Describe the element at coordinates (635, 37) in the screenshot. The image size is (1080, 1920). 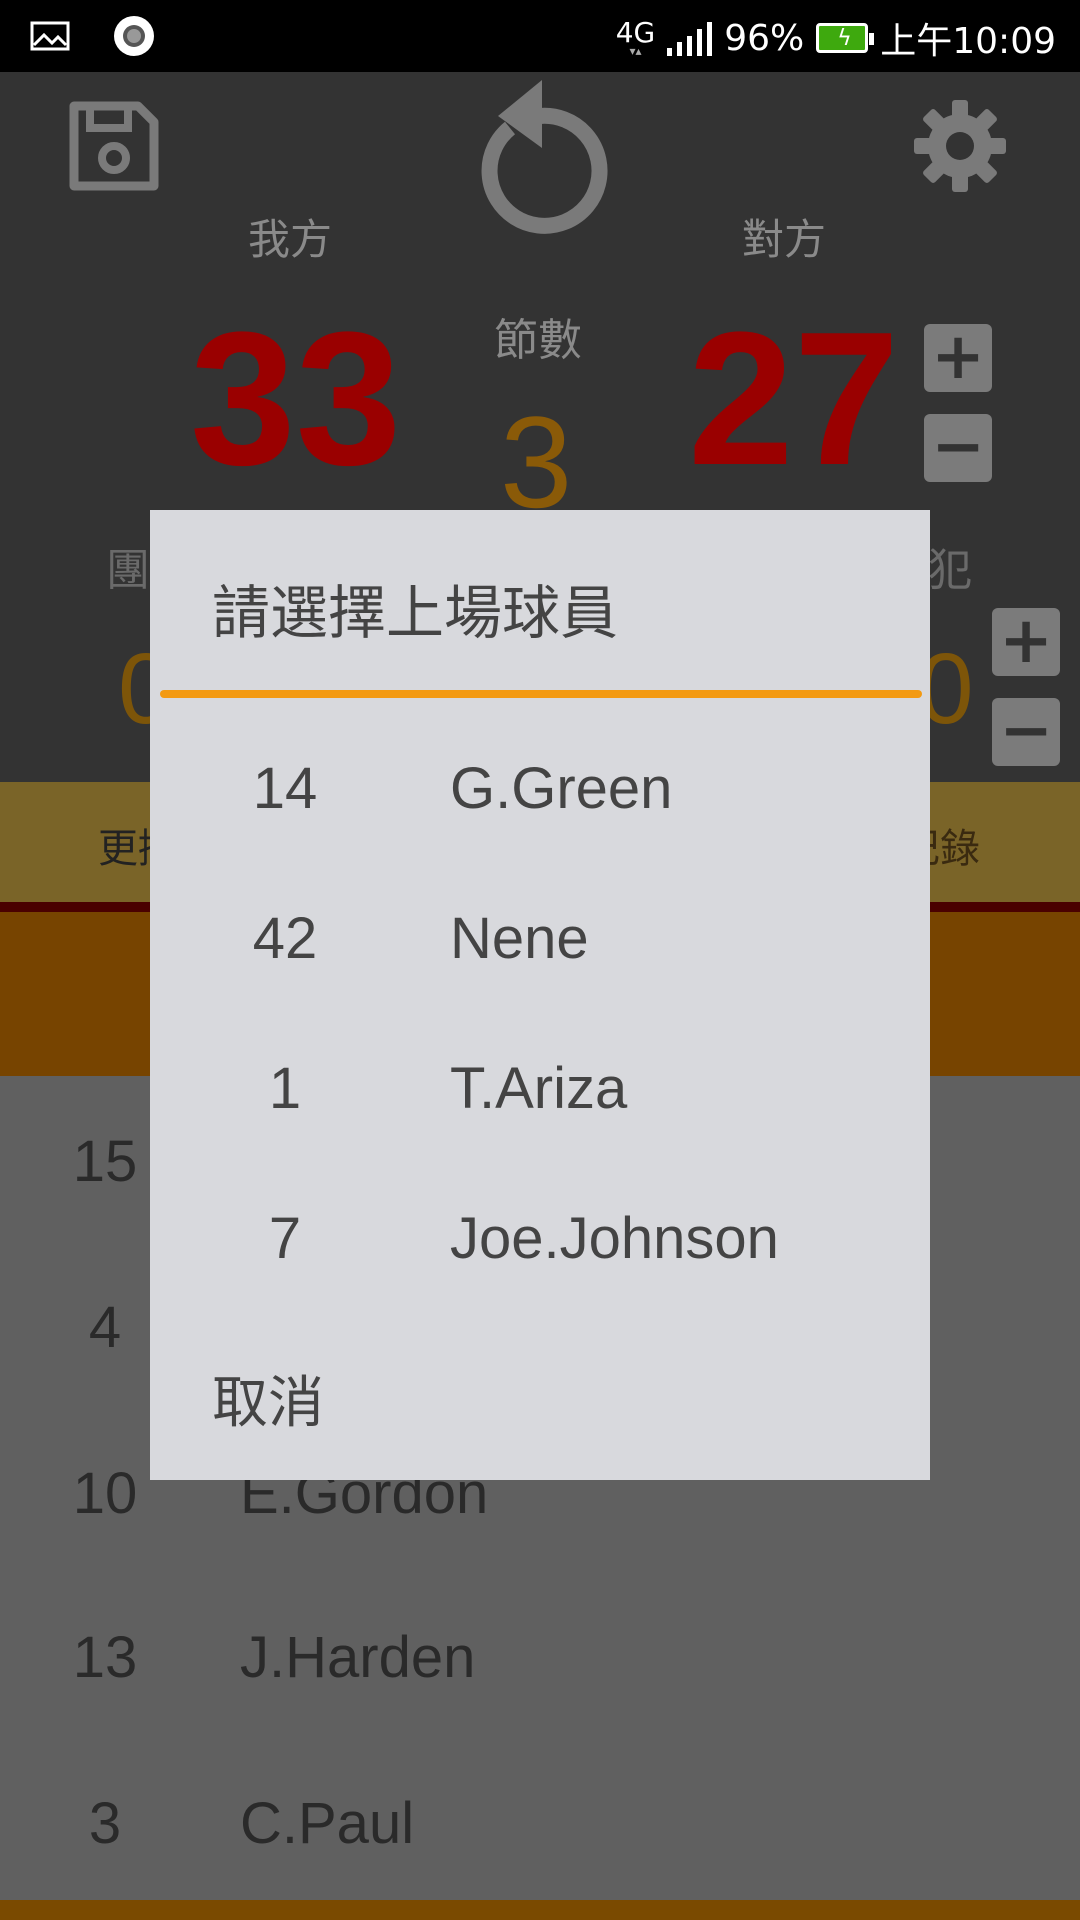
I see `network-type-icon: 4G ▾▴` at that location.